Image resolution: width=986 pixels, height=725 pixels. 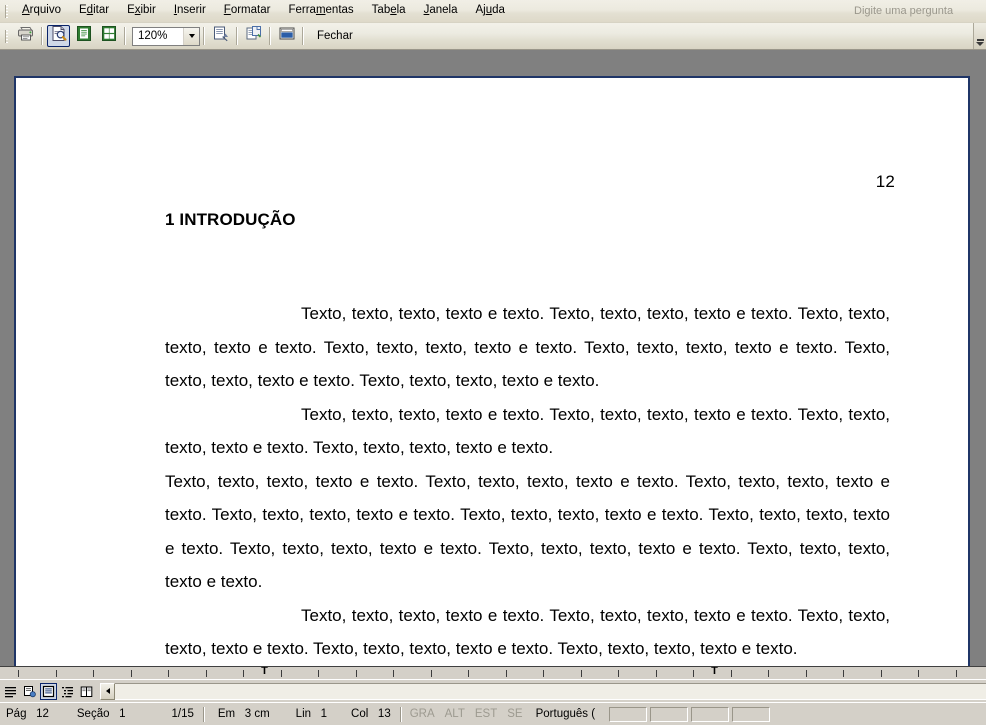 I want to click on view-ruler-button, so click(x=286, y=36).